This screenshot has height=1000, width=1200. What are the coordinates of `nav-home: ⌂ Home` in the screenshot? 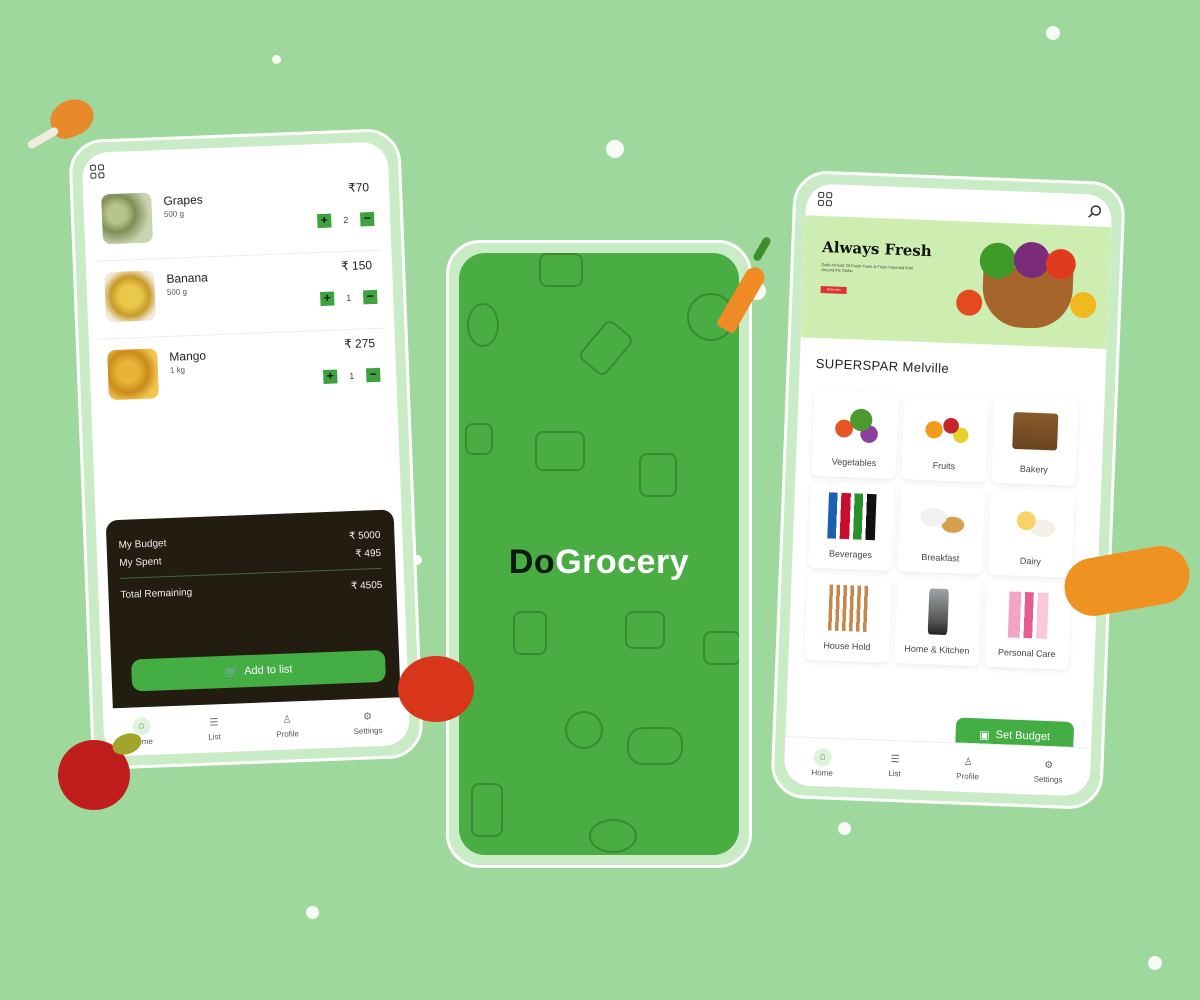 It's located at (822, 762).